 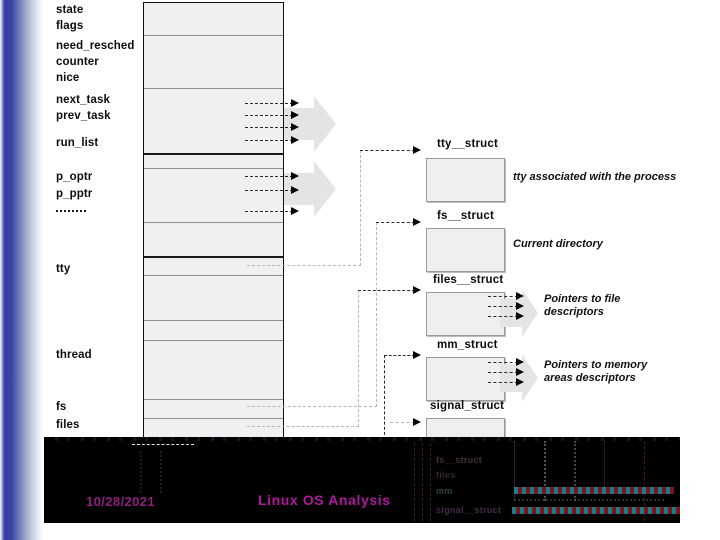 What do you see at coordinates (269, 211) in the screenshot?
I see `dash-parent-misc` at bounding box center [269, 211].